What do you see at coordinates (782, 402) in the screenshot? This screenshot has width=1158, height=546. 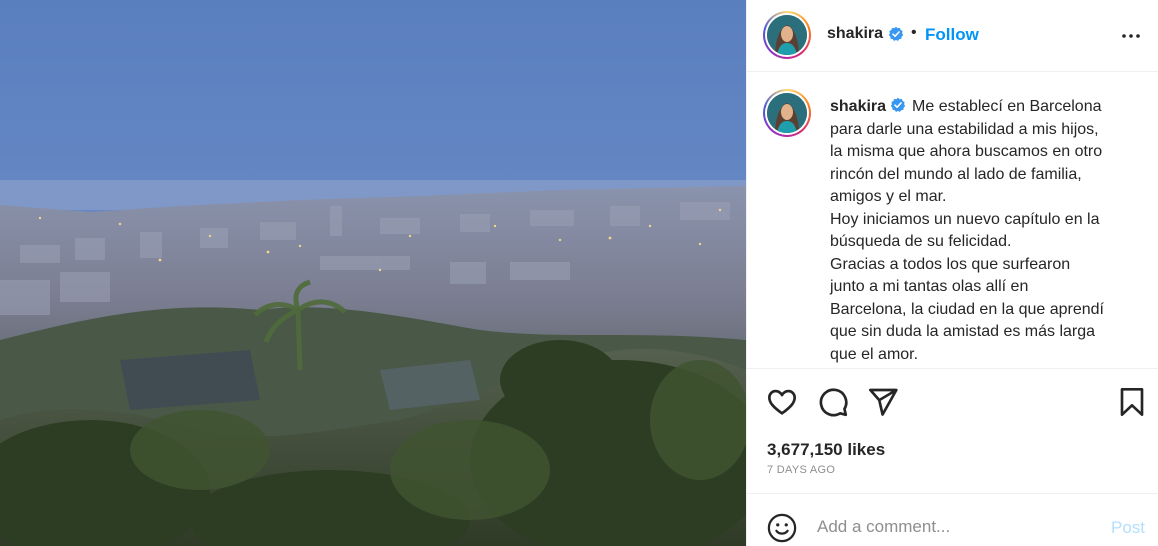 I see `heart-icon` at bounding box center [782, 402].